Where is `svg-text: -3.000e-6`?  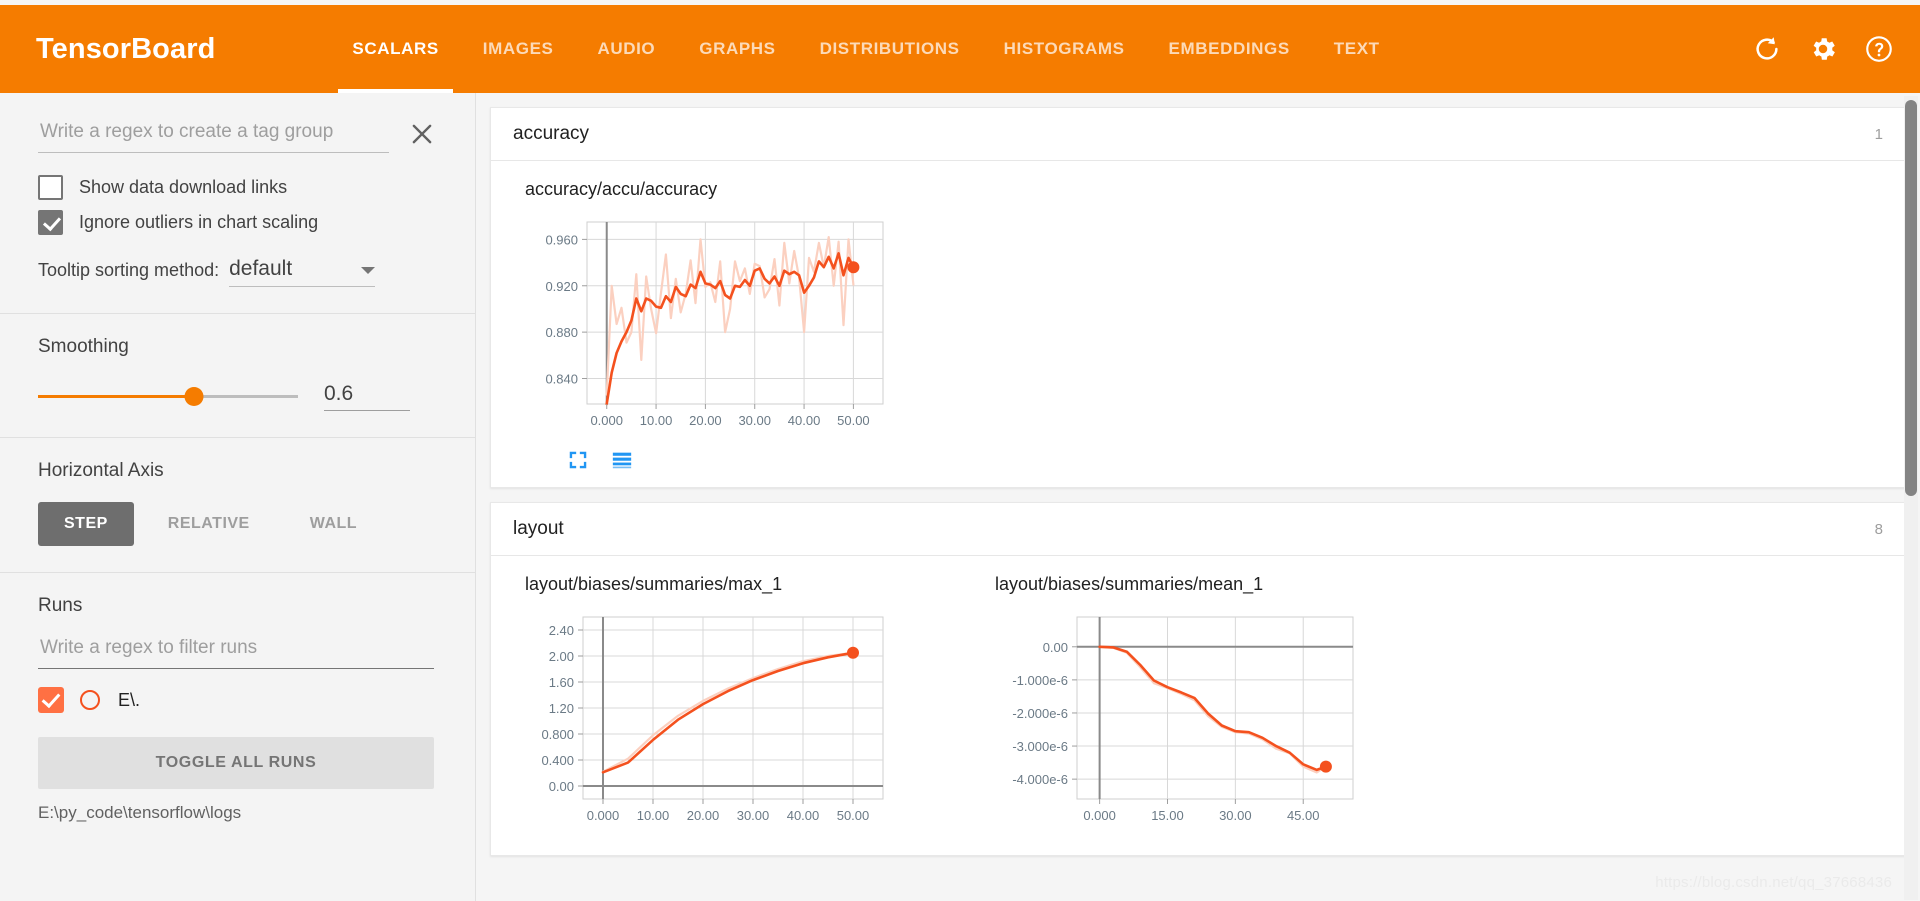 svg-text: -3.000e-6 is located at coordinates (1040, 746).